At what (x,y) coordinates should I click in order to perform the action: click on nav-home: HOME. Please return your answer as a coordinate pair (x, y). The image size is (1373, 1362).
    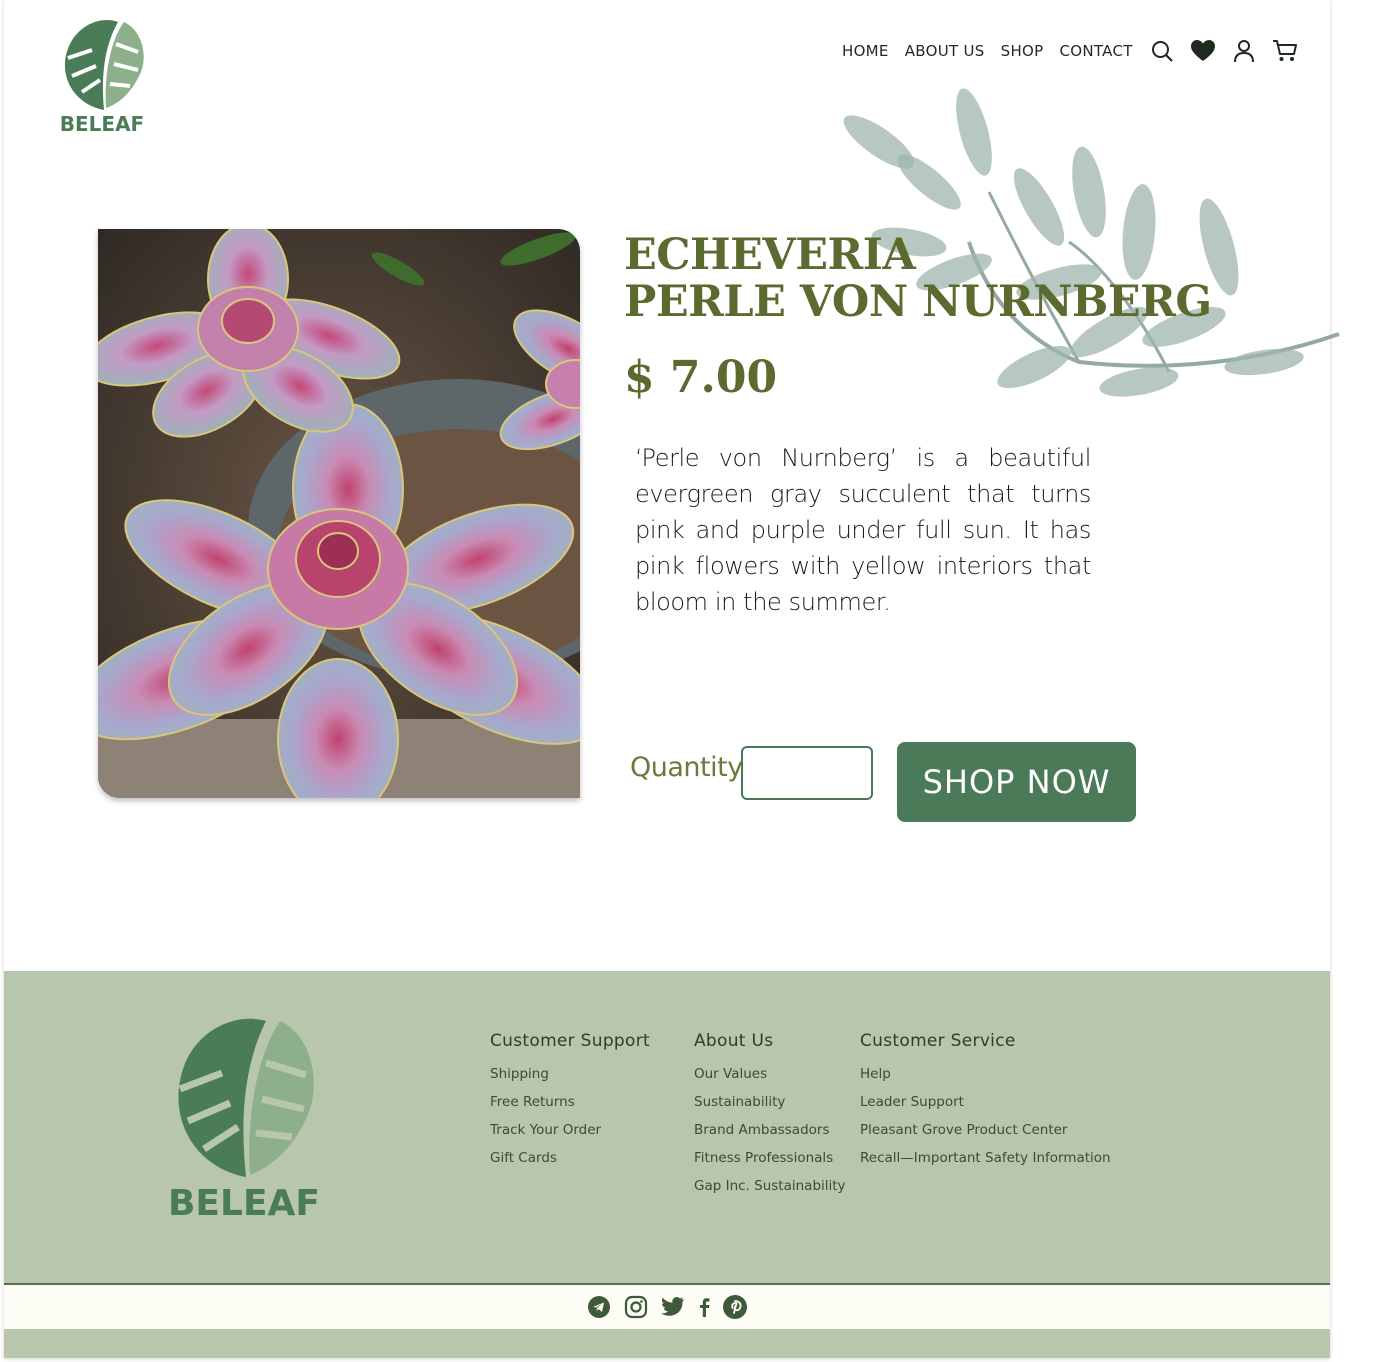
    Looking at the image, I should click on (865, 51).